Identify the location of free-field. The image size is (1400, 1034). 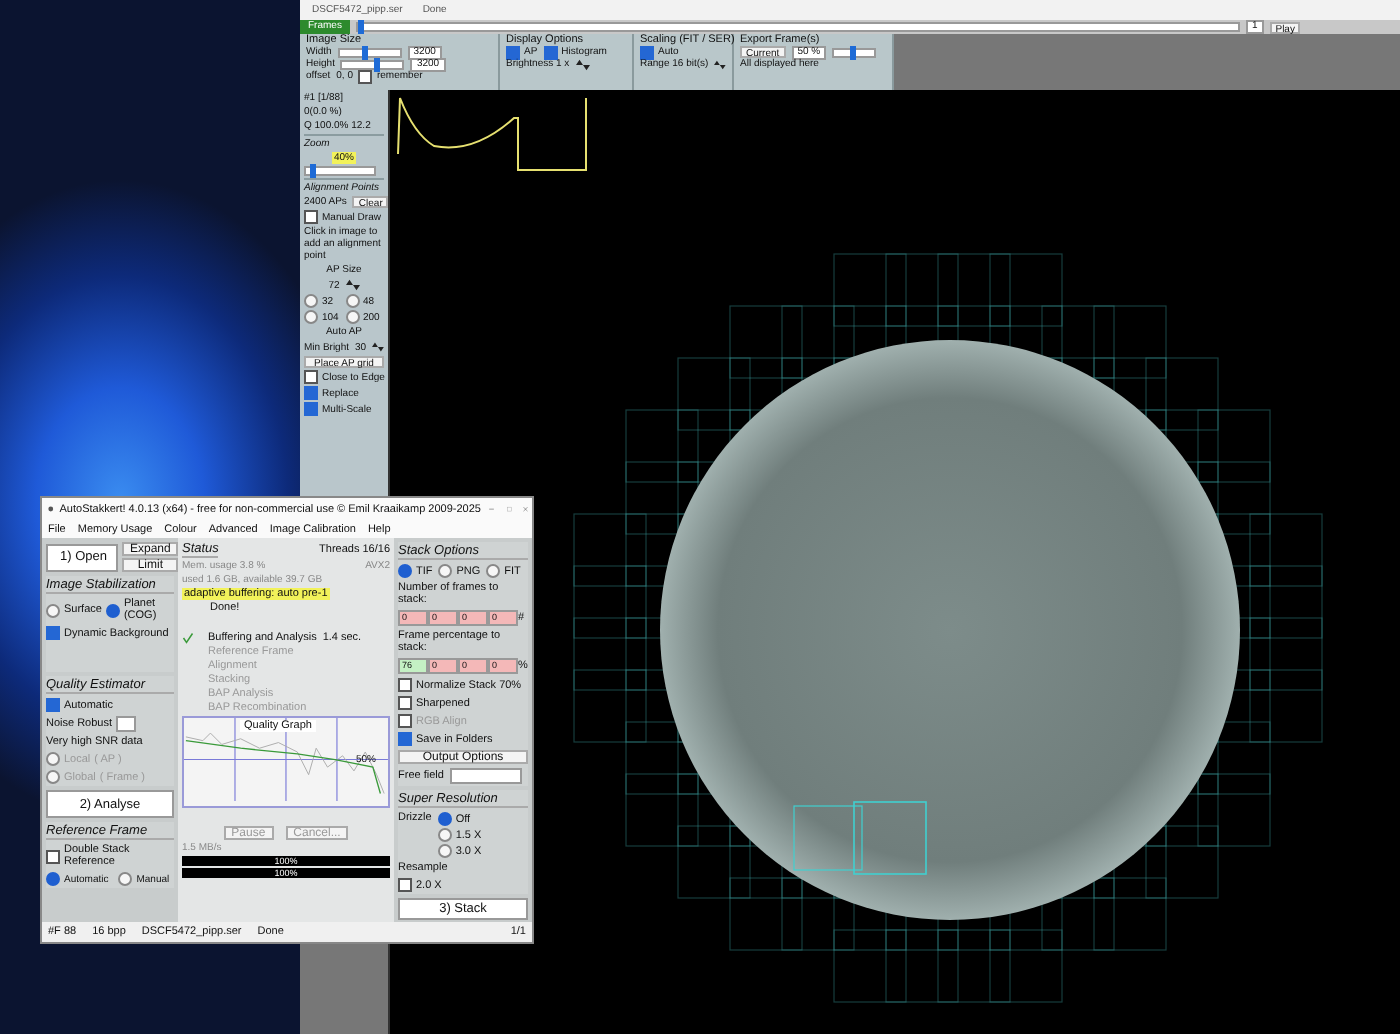
(485, 776).